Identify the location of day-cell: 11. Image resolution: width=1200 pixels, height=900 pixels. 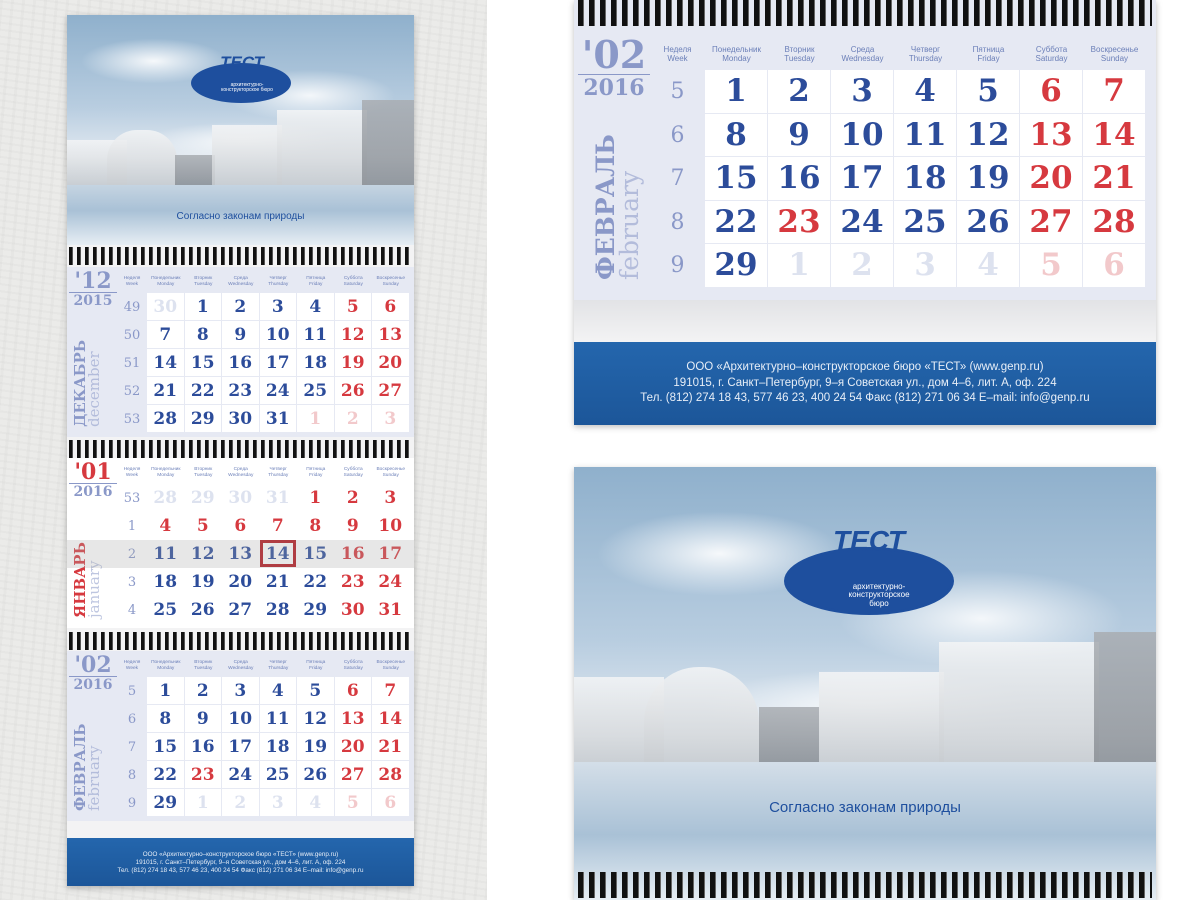
(925, 134).